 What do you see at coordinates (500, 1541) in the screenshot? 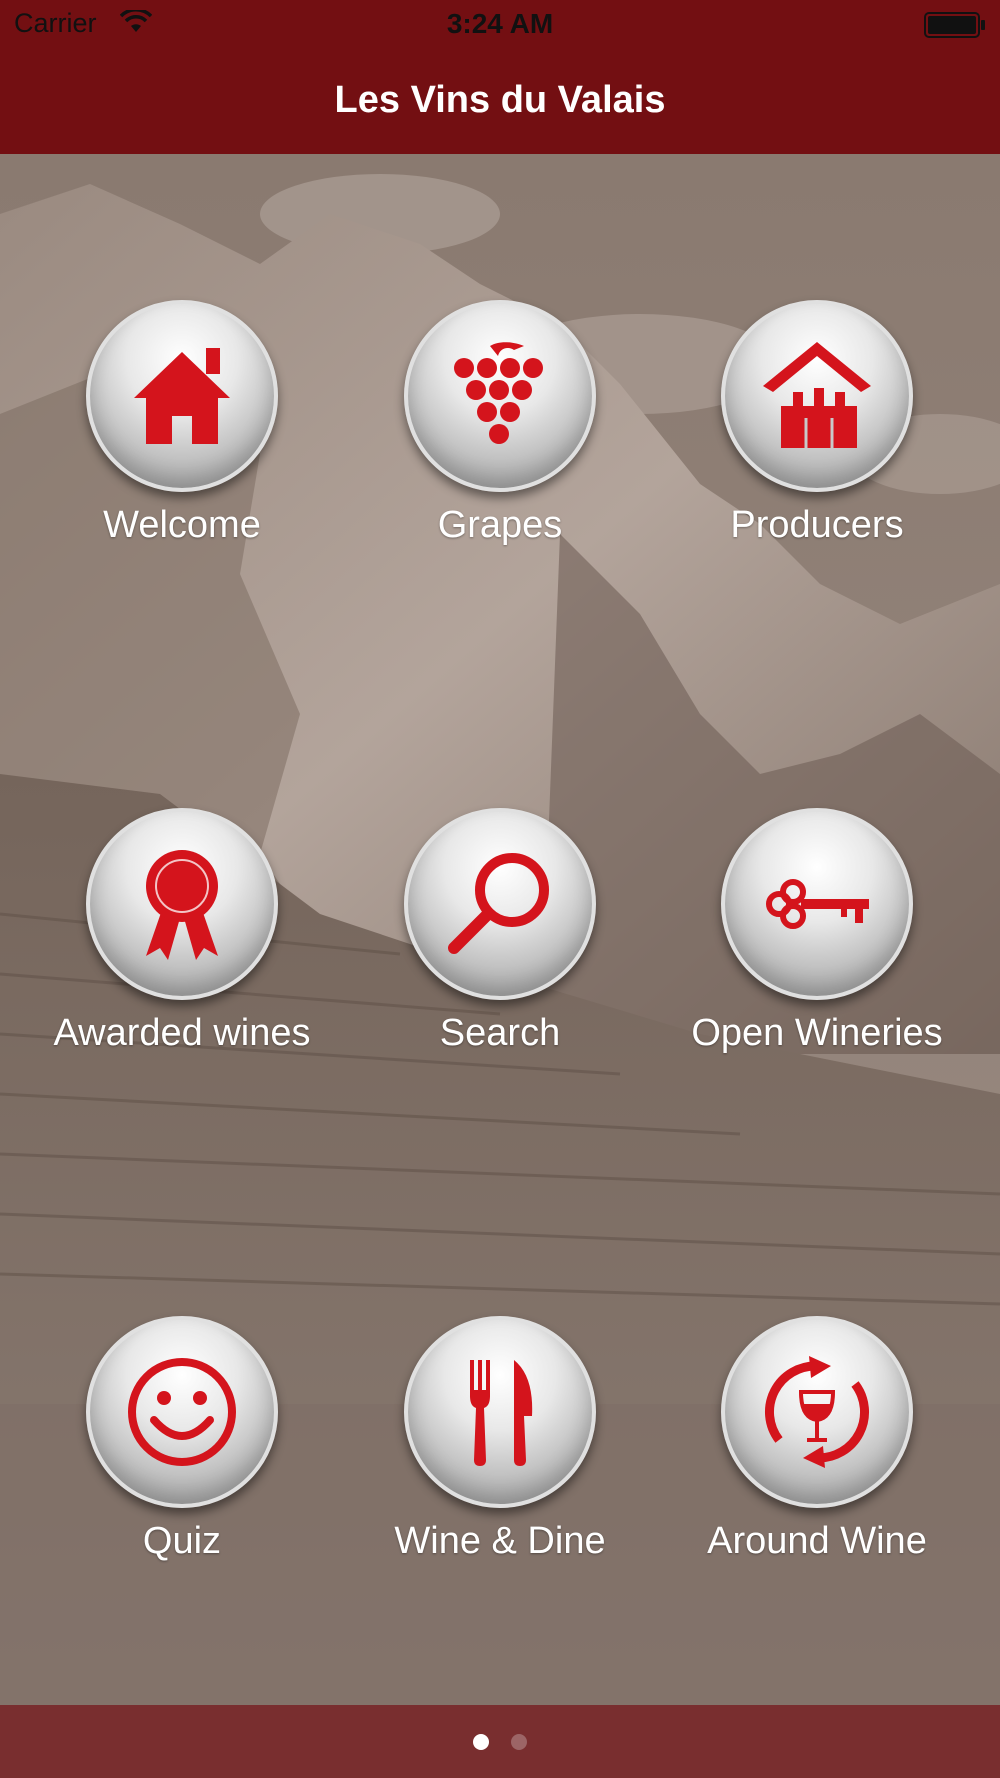
I see `tile-label: Wine & Dine` at bounding box center [500, 1541].